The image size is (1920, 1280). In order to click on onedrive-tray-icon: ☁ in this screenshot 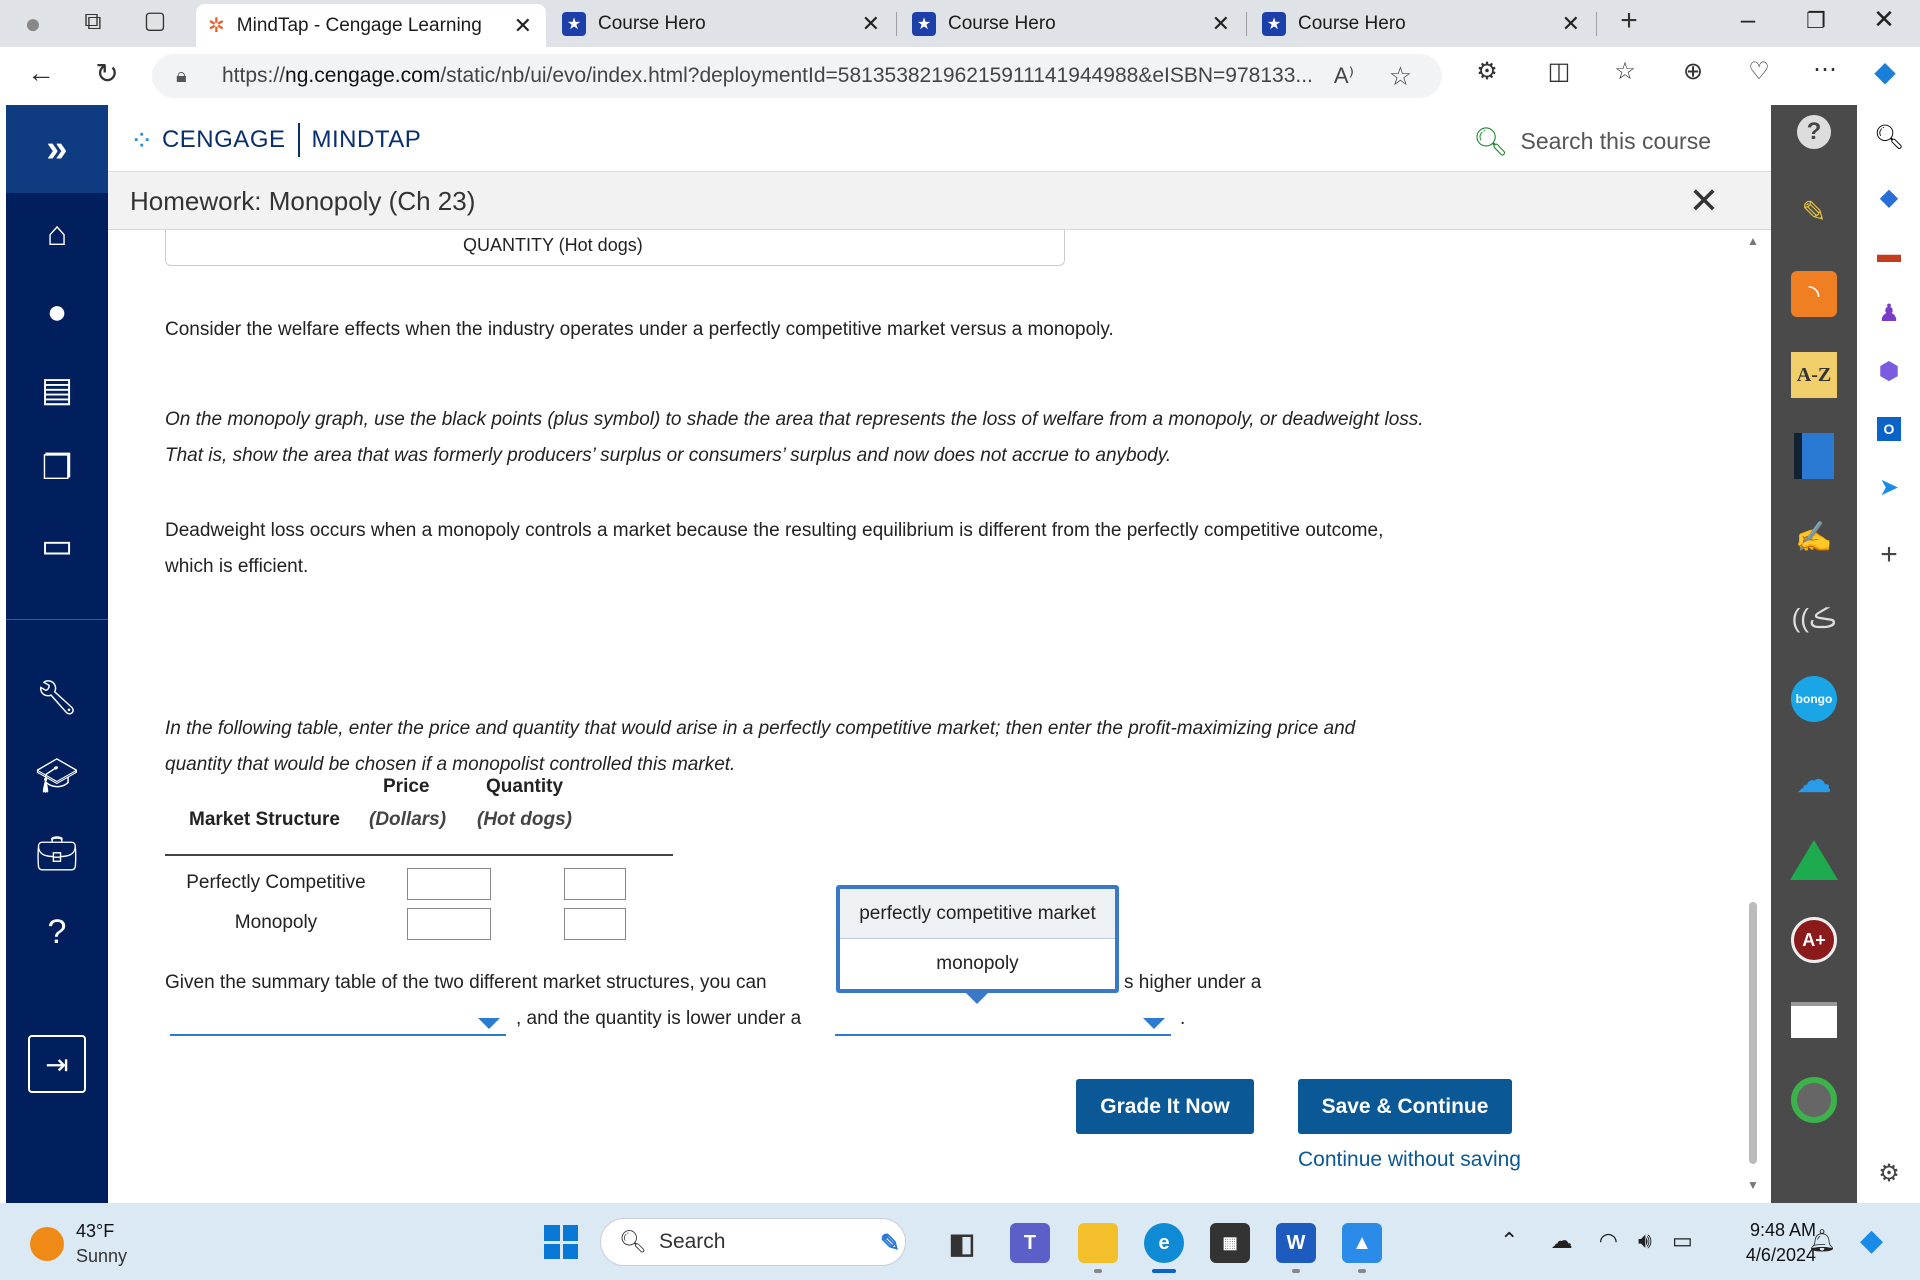, I will do `click(1562, 1240)`.